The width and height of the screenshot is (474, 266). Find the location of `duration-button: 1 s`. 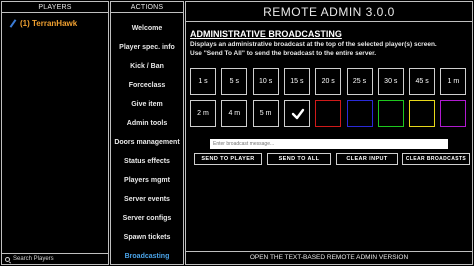

duration-button: 1 s is located at coordinates (203, 81).